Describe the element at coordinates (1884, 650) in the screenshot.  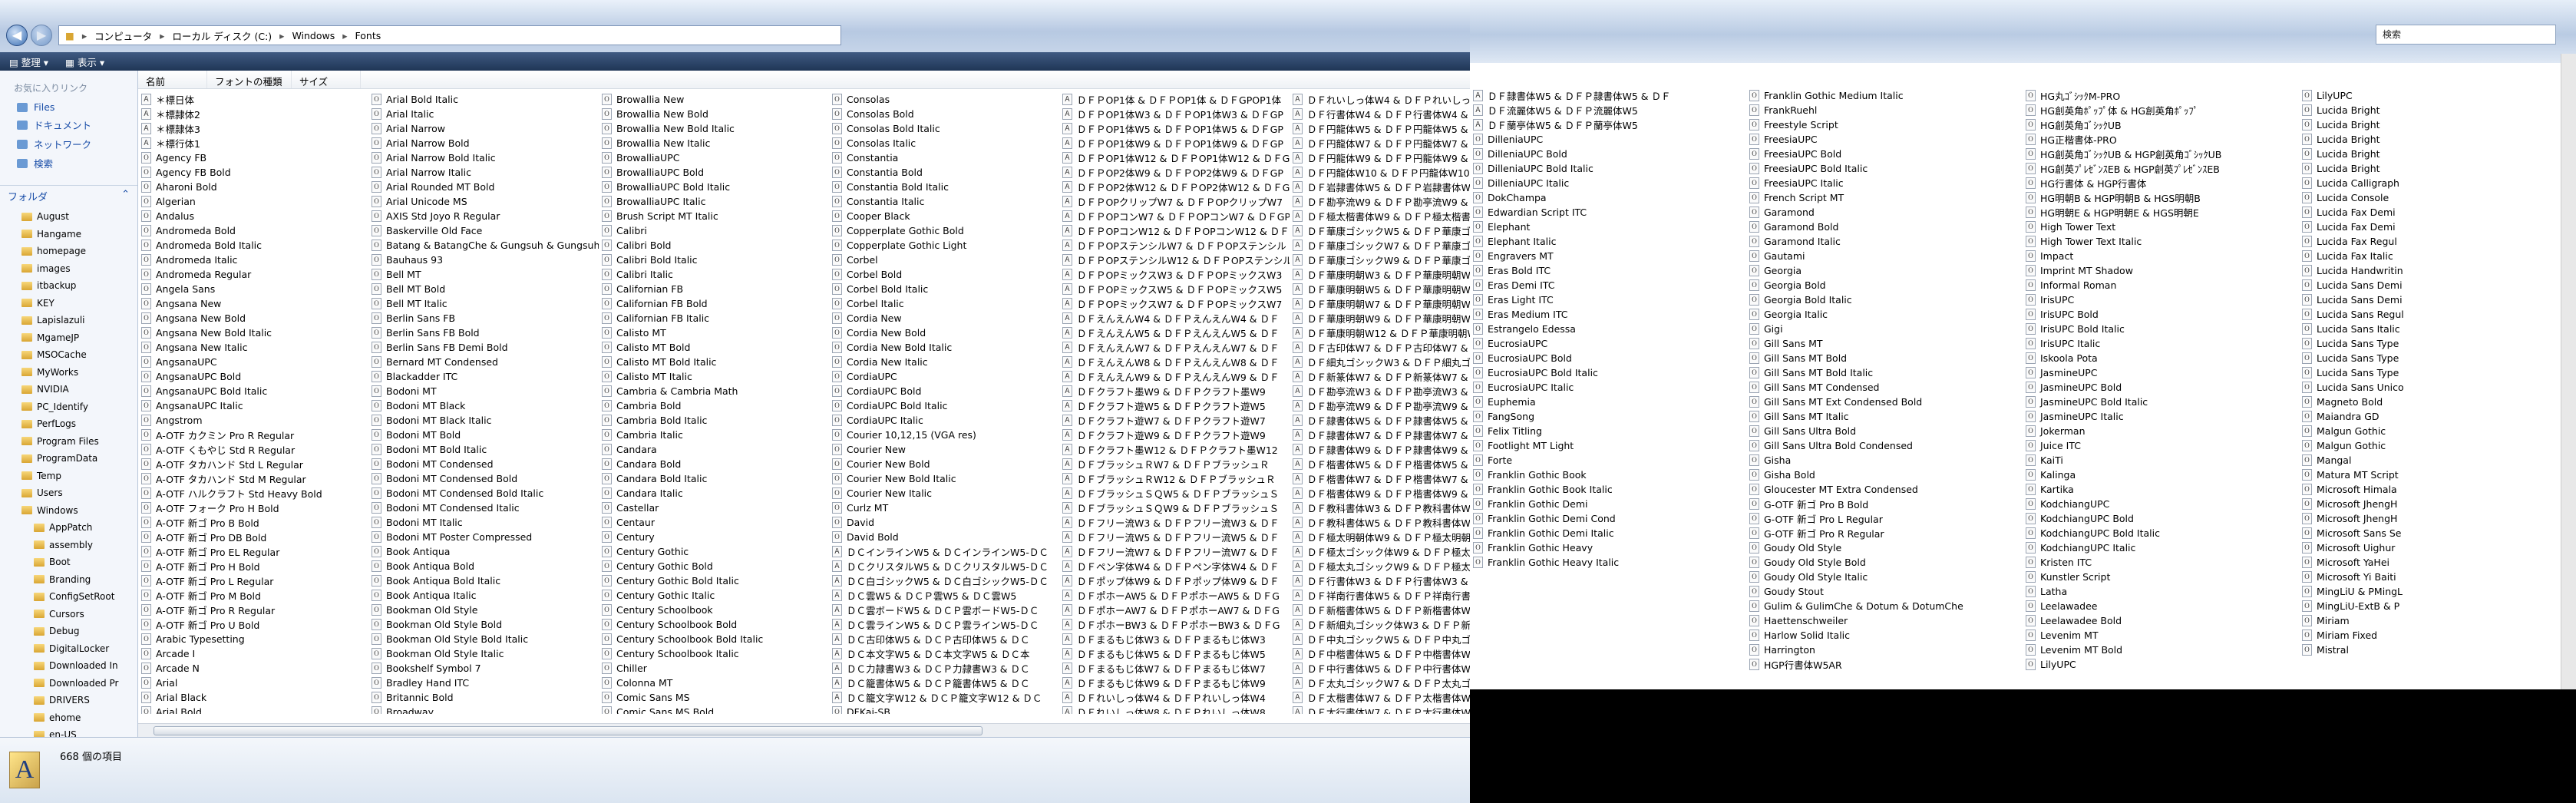
I see `font-item: O Harrington` at that location.